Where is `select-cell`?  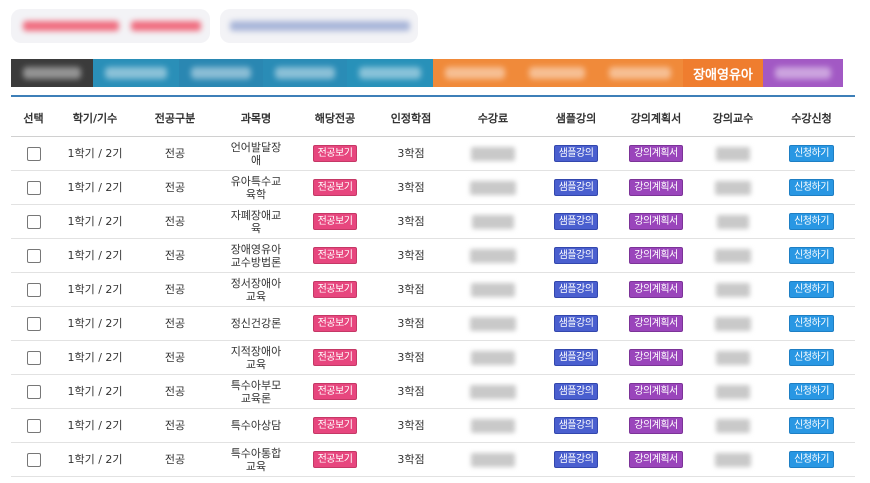 select-cell is located at coordinates (33, 459).